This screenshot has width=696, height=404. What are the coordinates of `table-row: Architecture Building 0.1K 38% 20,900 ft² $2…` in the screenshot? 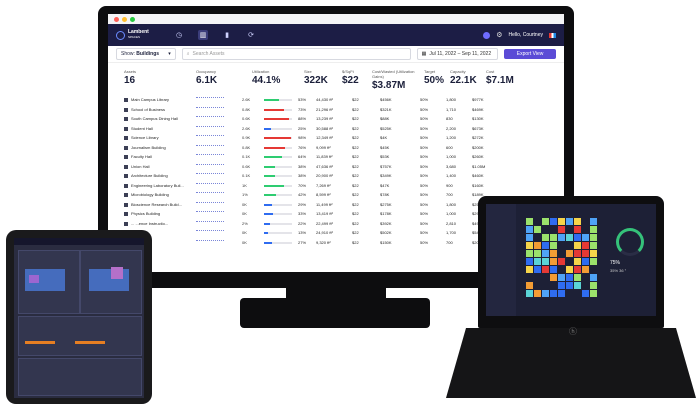 It's located at (308, 176).